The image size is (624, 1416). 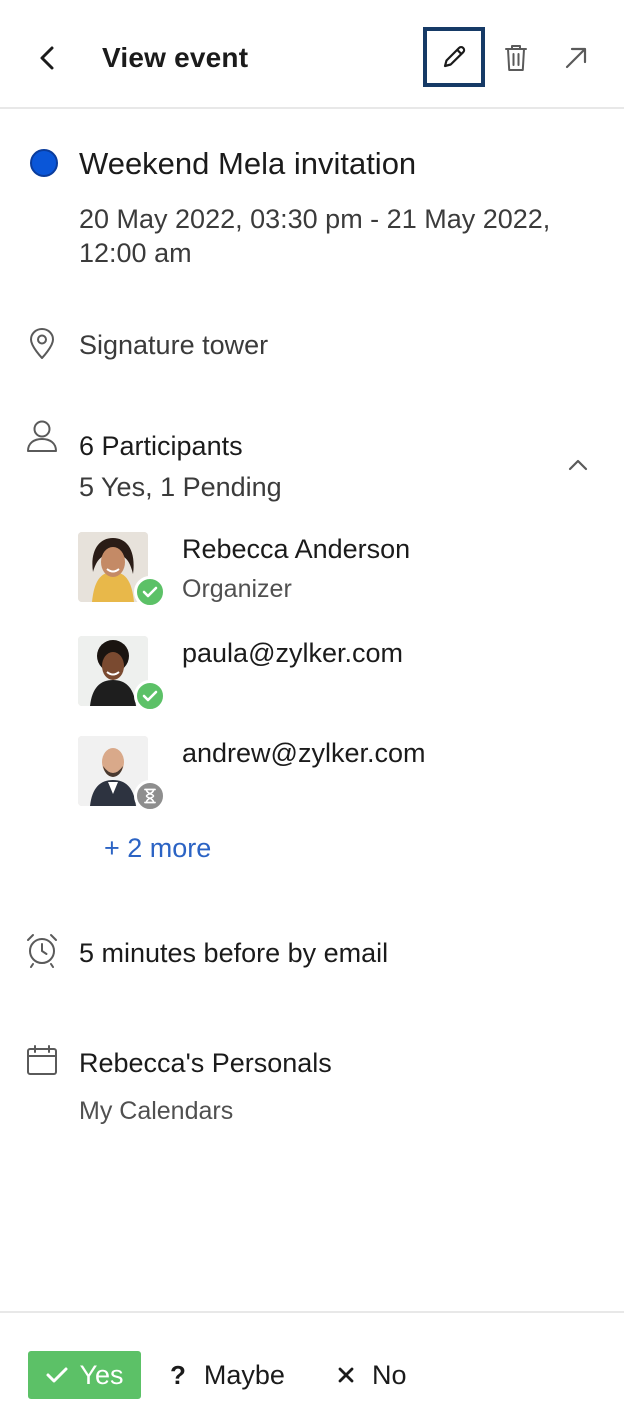 I want to click on delete-button, so click(x=516, y=58).